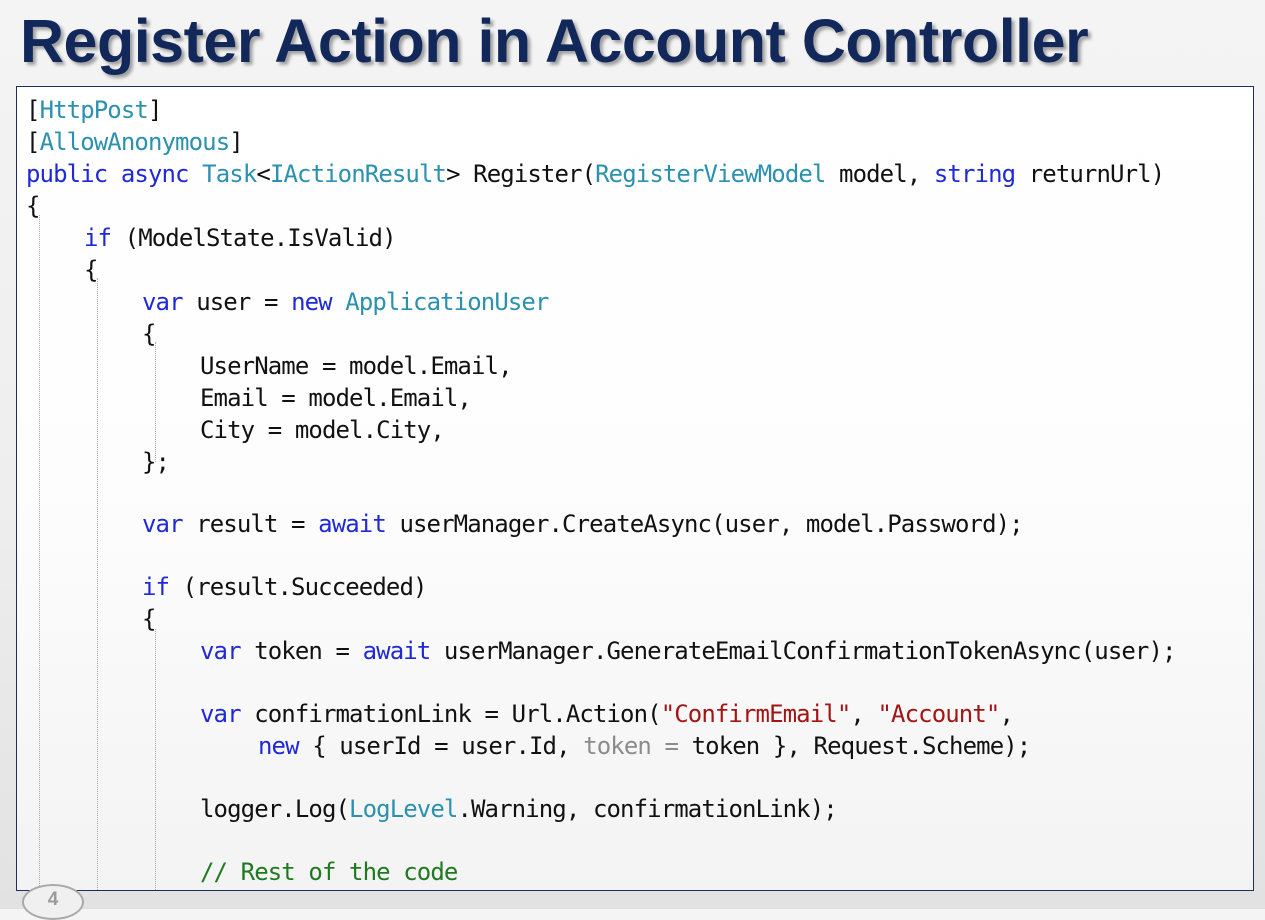 This screenshot has height=920, width=1265. I want to click on code-line-close-brace: };, so click(156, 462).